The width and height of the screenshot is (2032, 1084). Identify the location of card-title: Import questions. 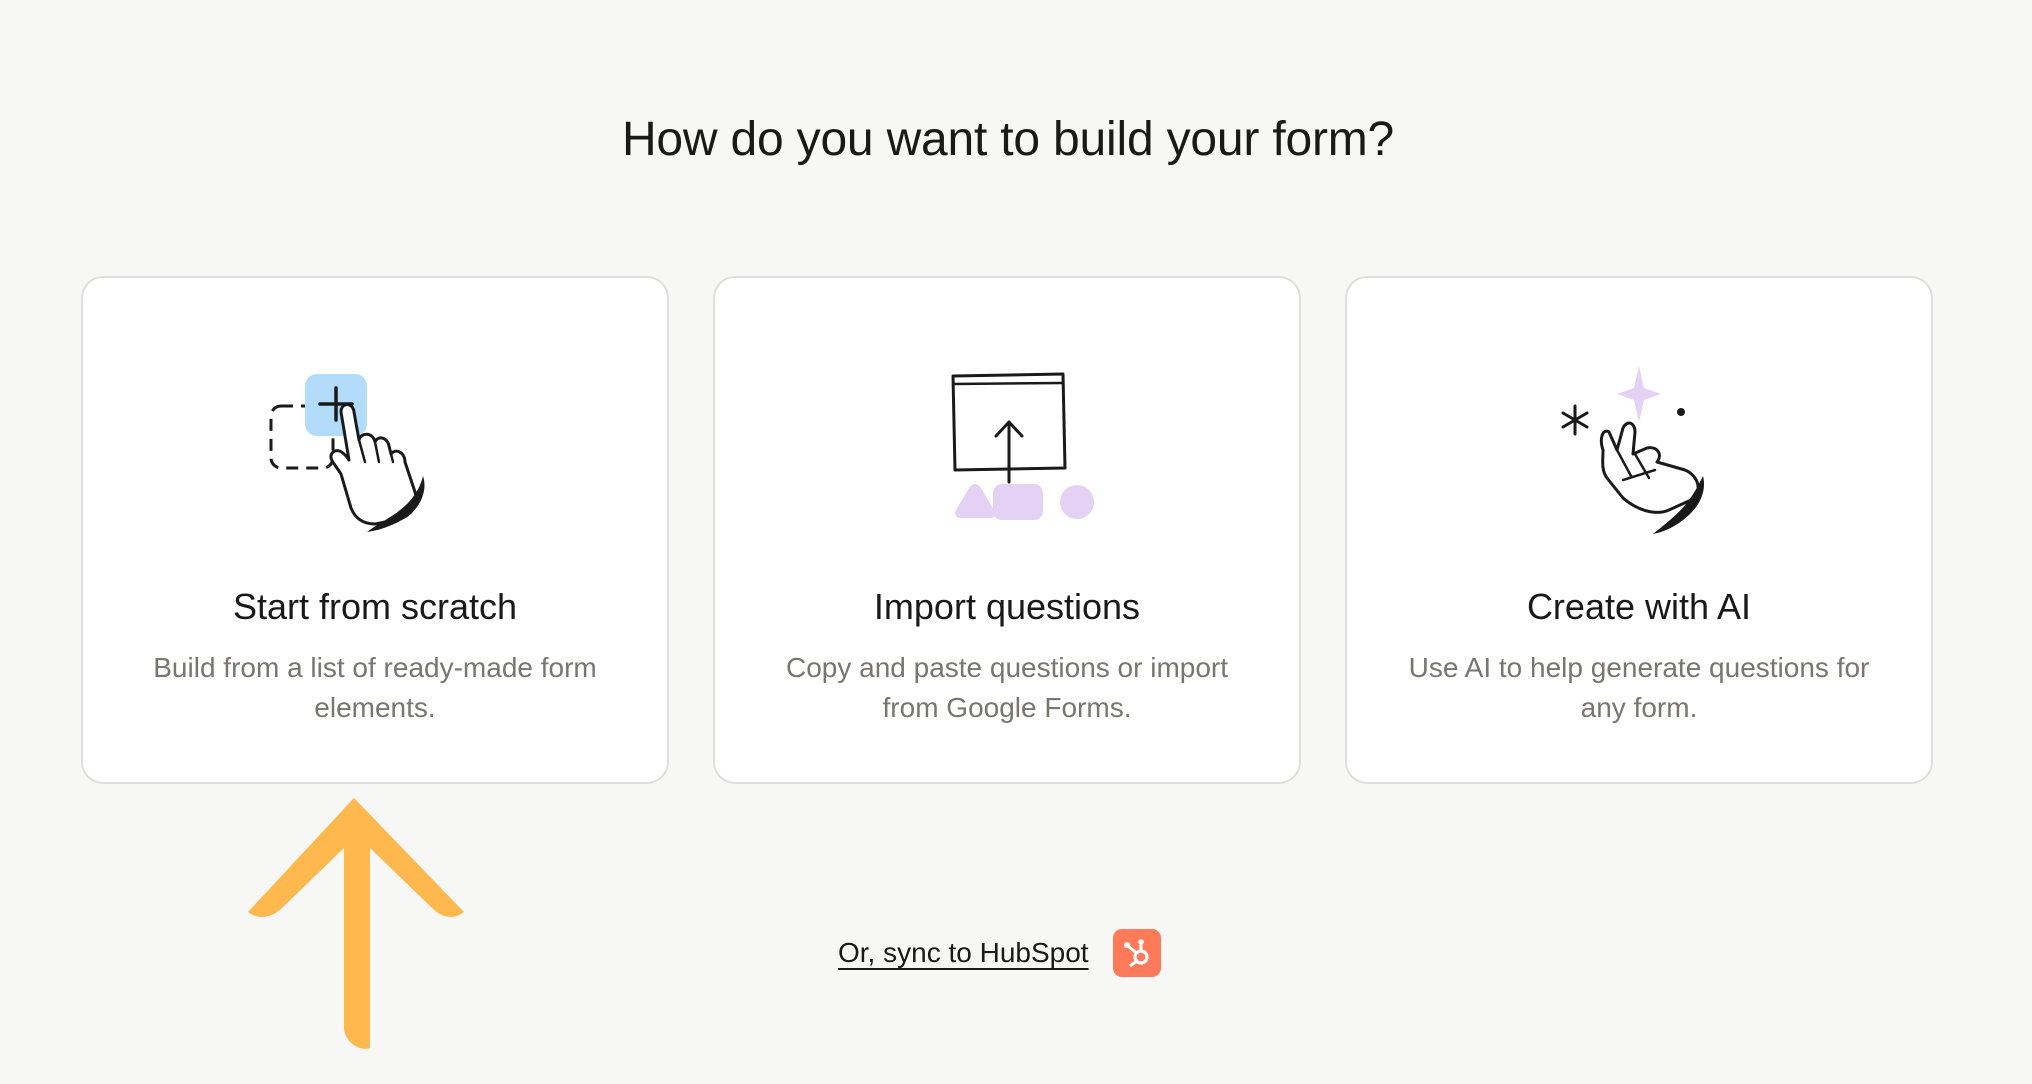
(1007, 606).